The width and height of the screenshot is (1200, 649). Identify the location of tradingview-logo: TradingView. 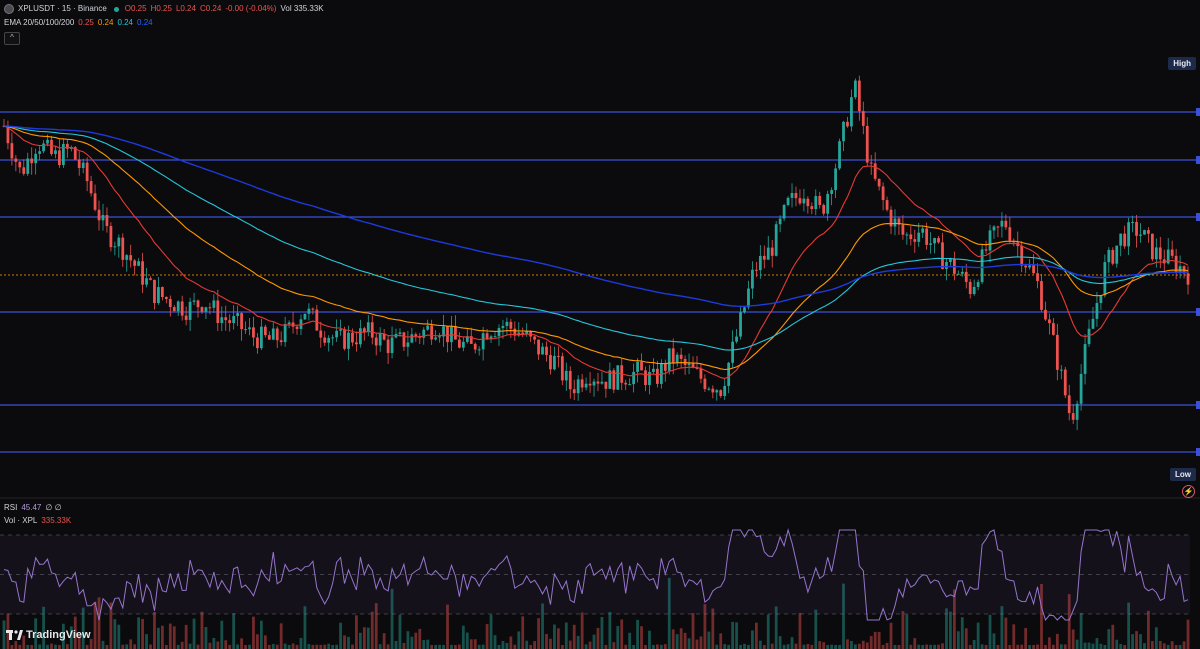
(48, 635).